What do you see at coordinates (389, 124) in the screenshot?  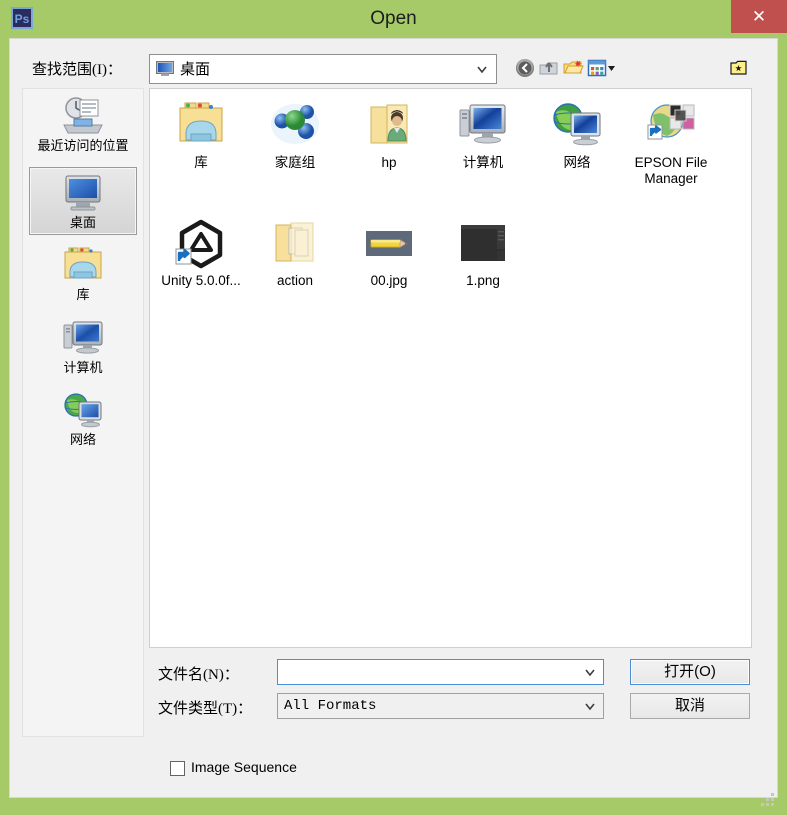 I see `user-folder-icon` at bounding box center [389, 124].